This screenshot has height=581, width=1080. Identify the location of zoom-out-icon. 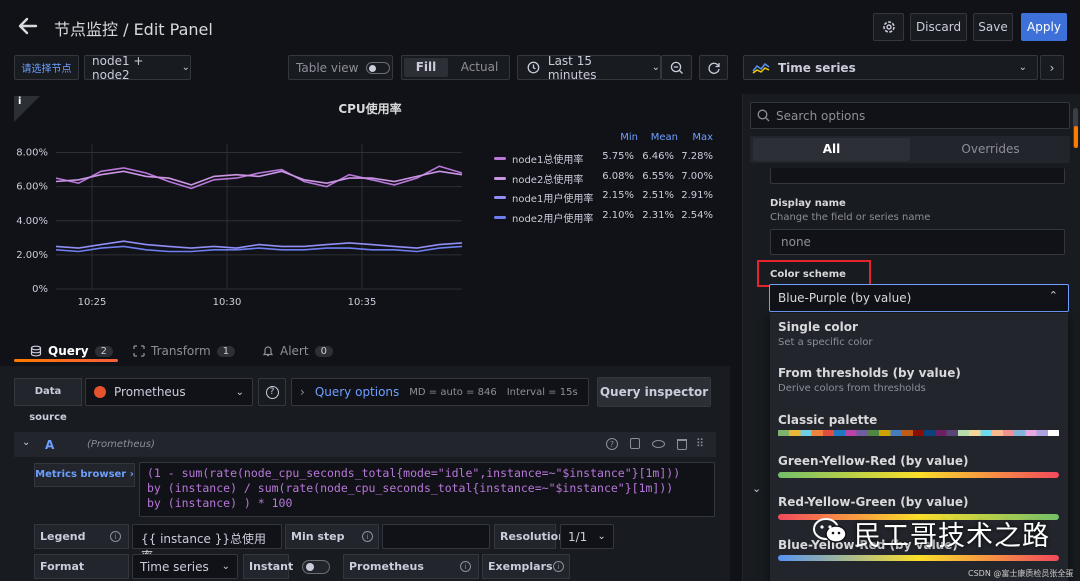
(676, 67).